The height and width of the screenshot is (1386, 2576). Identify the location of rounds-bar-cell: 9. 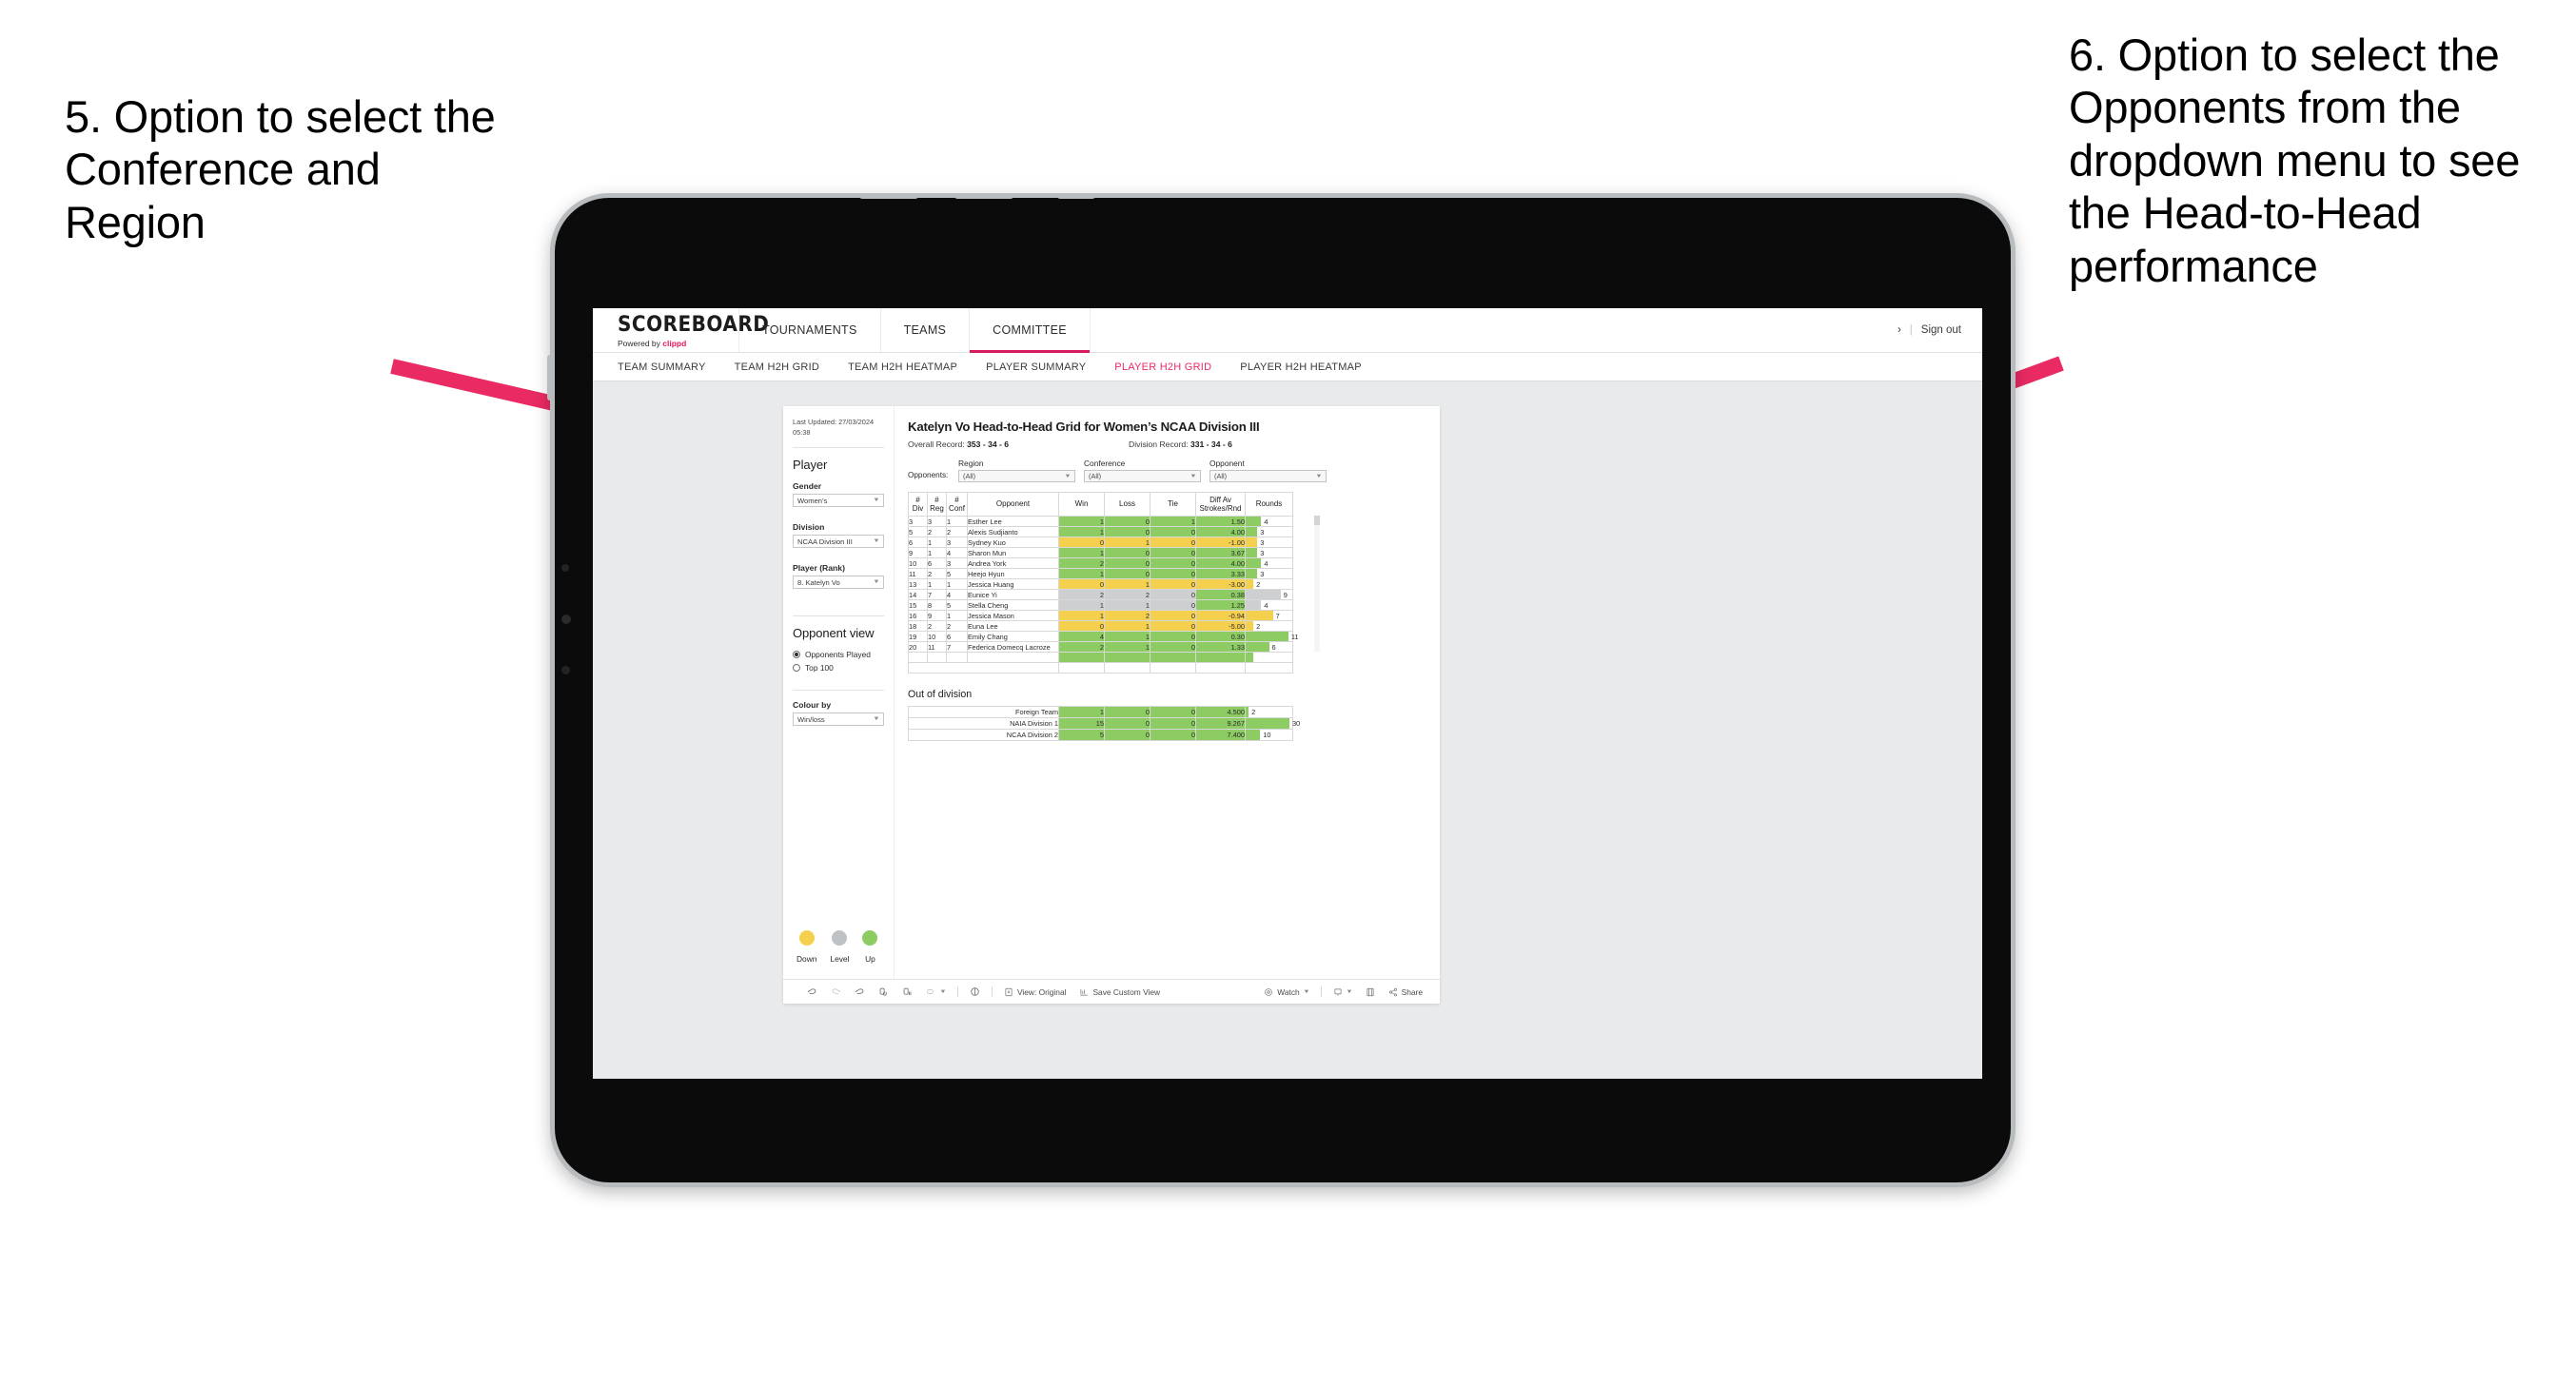
(1269, 594).